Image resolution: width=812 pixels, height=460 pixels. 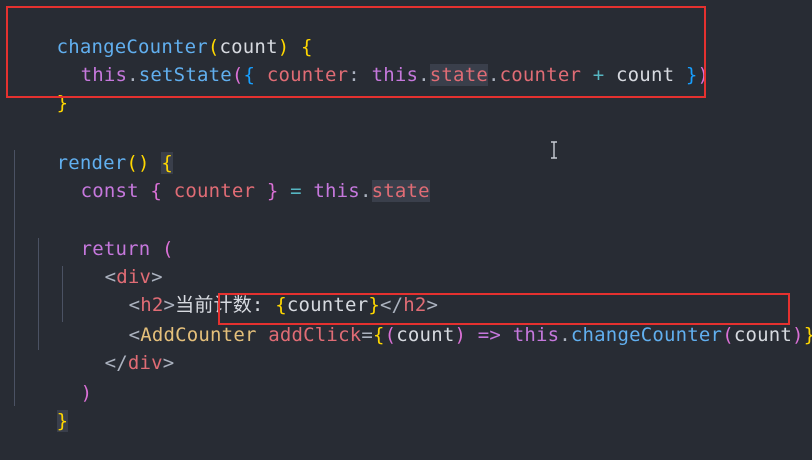 What do you see at coordinates (62, 421) in the screenshot?
I see `code-line-14: }` at bounding box center [62, 421].